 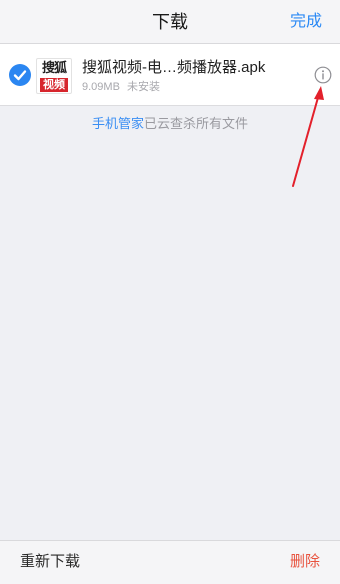 I want to click on file-name: 搜狐视频-电…频播放器.apk, so click(x=174, y=67).